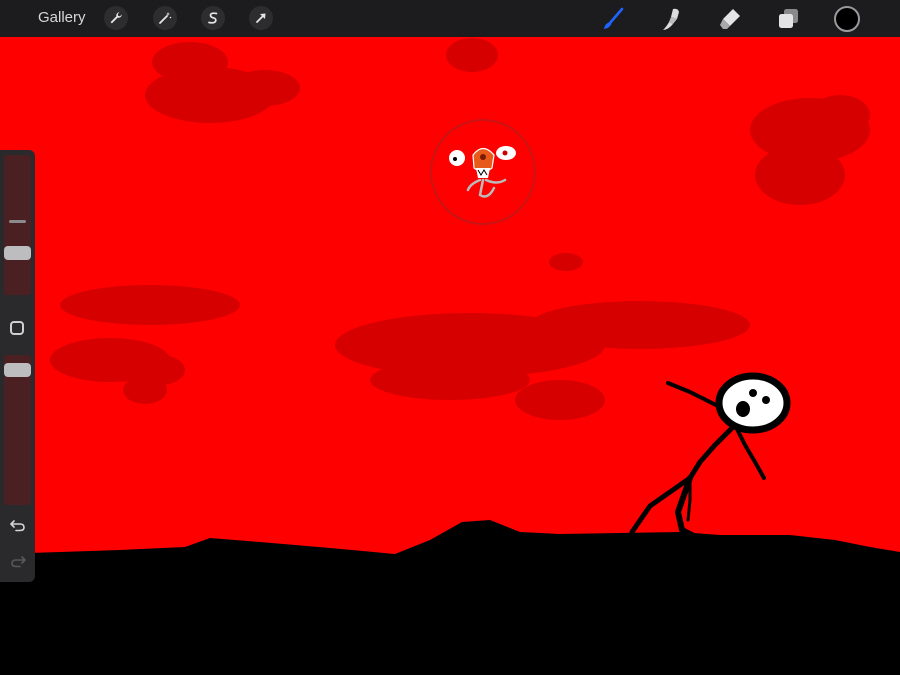 The width and height of the screenshot is (900, 675). I want to click on magic-wand-icon, so click(165, 18).